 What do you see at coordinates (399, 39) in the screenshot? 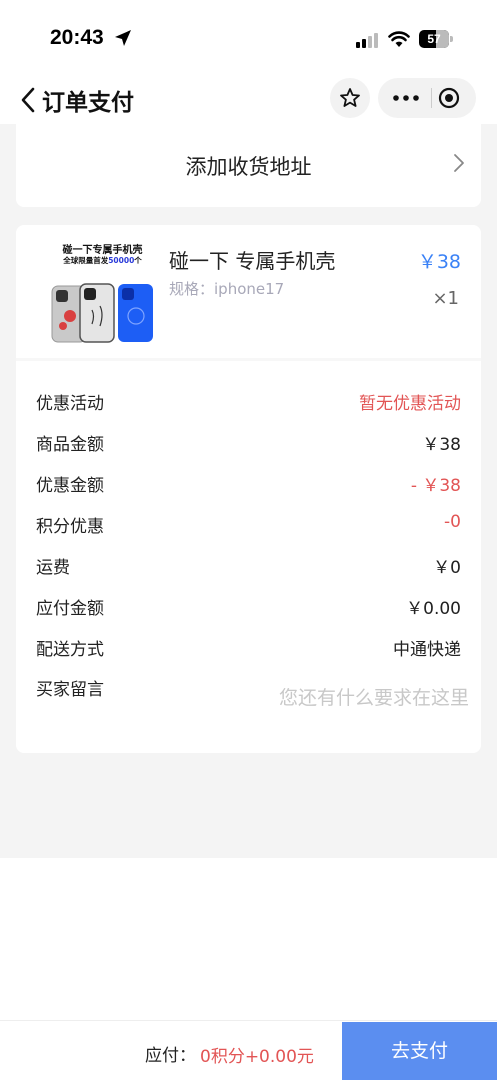
I see `wifi-icon` at bounding box center [399, 39].